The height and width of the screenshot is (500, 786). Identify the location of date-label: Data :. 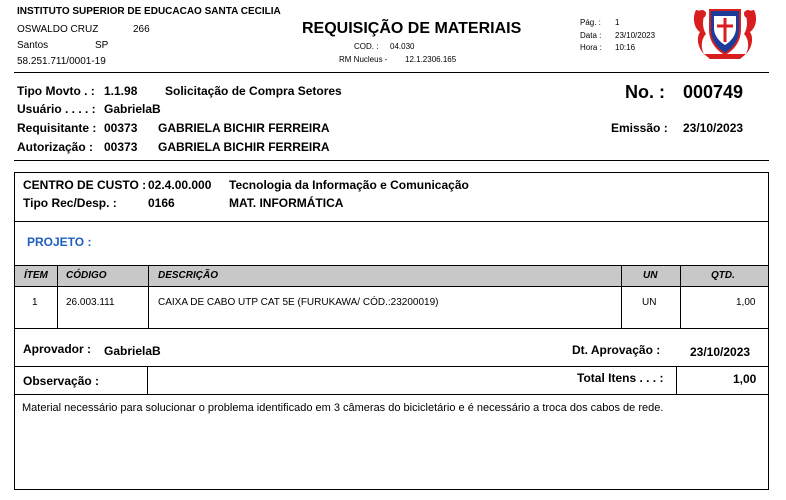
(591, 35).